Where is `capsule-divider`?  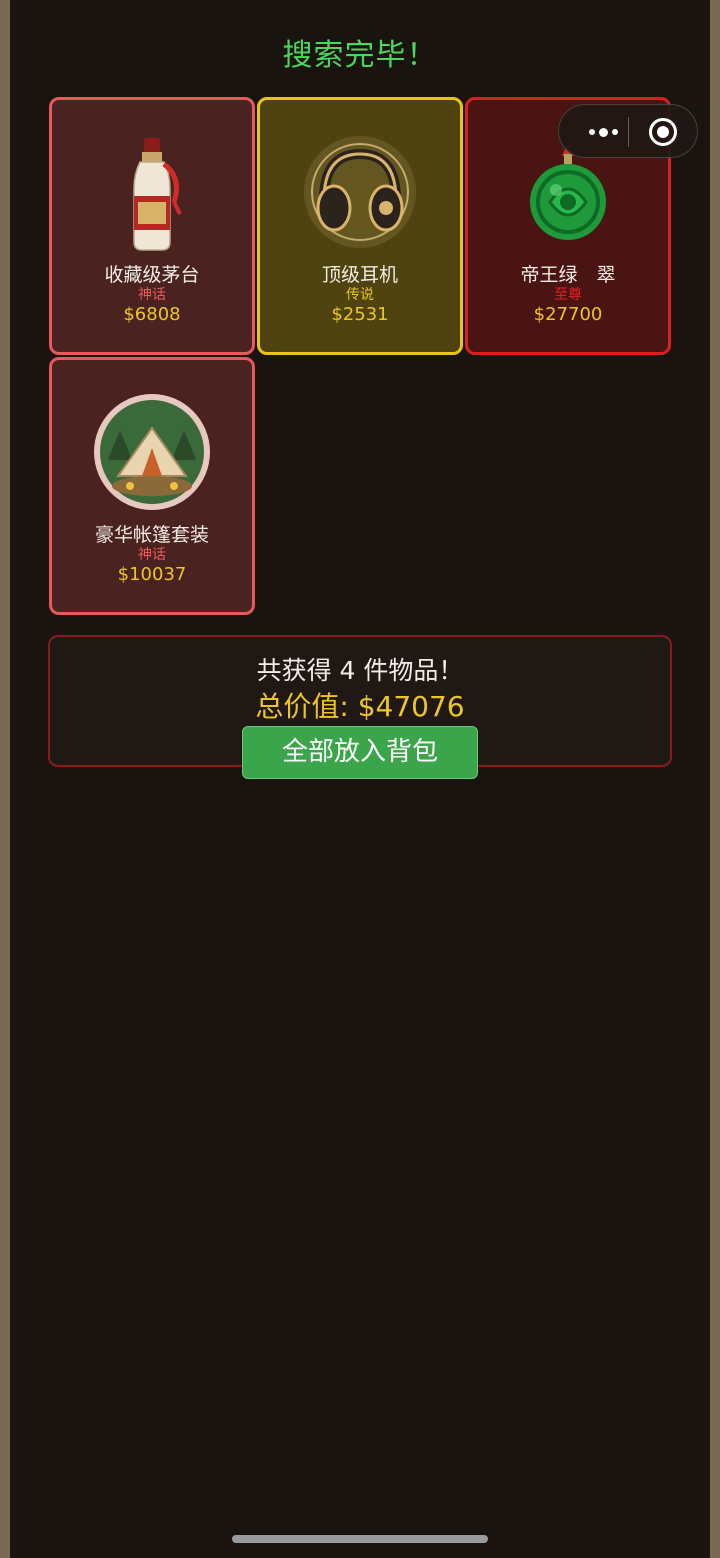
capsule-divider is located at coordinates (628, 132).